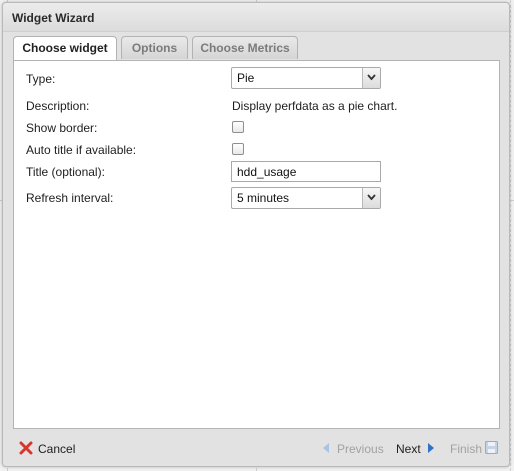 The image size is (514, 471). I want to click on previous-label: Previous, so click(360, 449).